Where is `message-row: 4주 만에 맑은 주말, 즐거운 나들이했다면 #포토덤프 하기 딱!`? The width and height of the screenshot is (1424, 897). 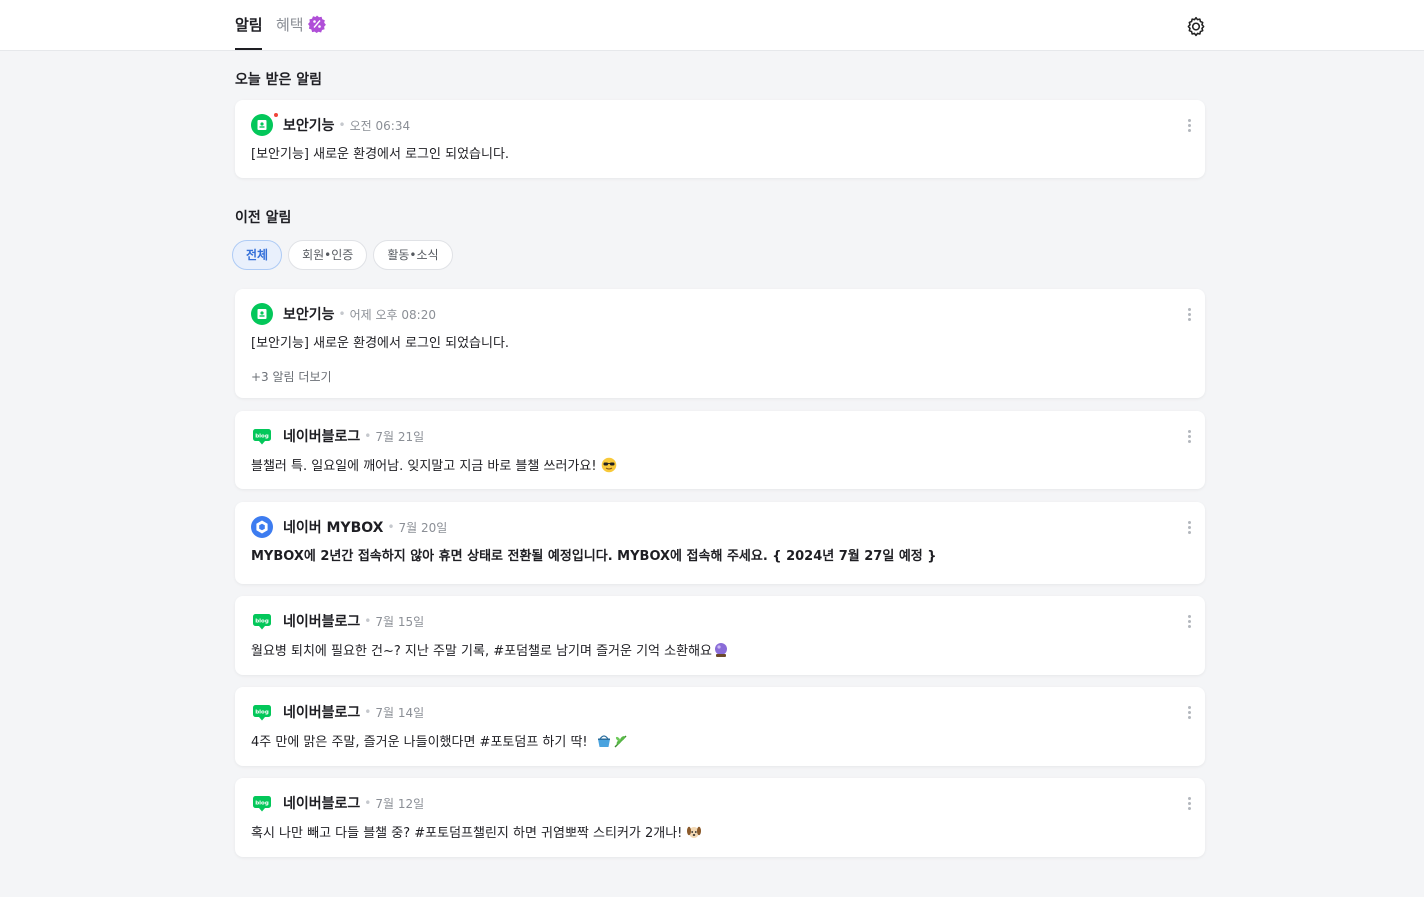 message-row: 4주 만에 맑은 주말, 즐거운 나들이했다면 #포토덤프 하기 딱! is located at coordinates (440, 742).